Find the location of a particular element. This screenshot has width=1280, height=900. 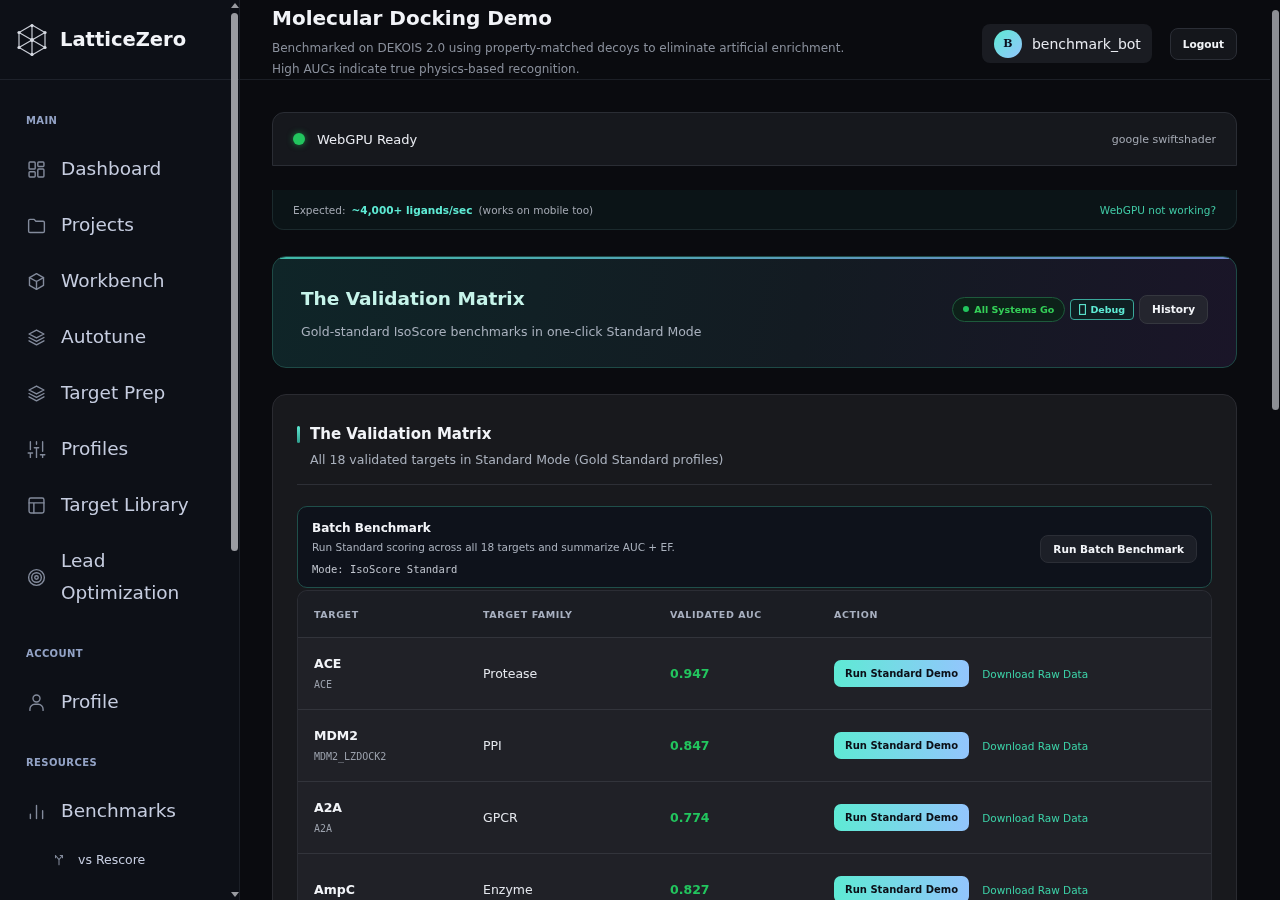

scroll-up-icon is located at coordinates (234, 5).